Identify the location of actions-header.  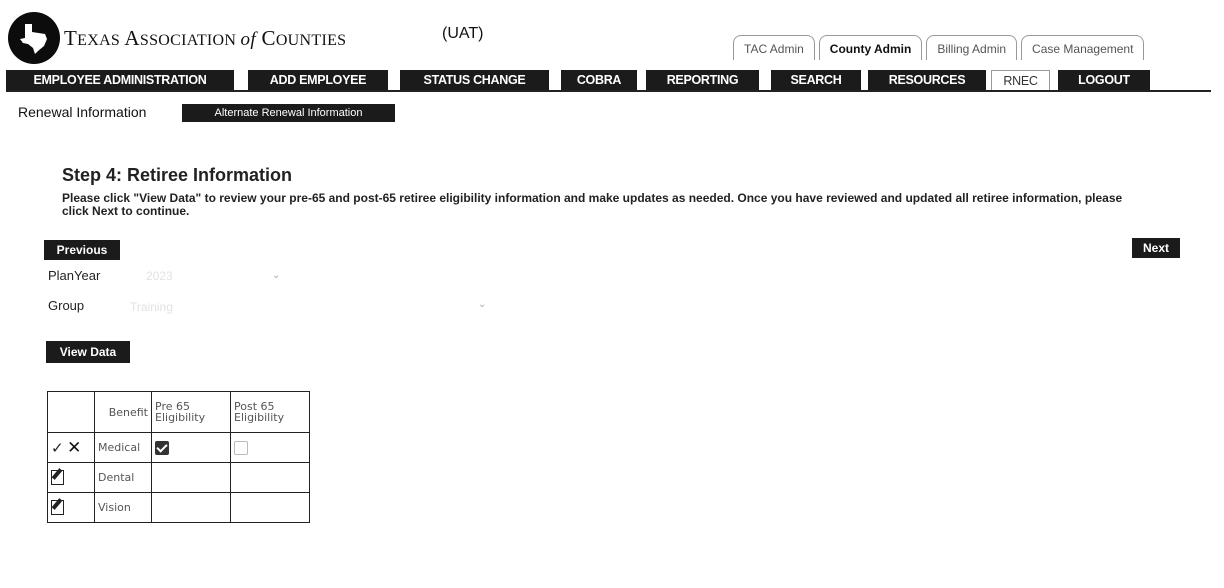
(71, 412).